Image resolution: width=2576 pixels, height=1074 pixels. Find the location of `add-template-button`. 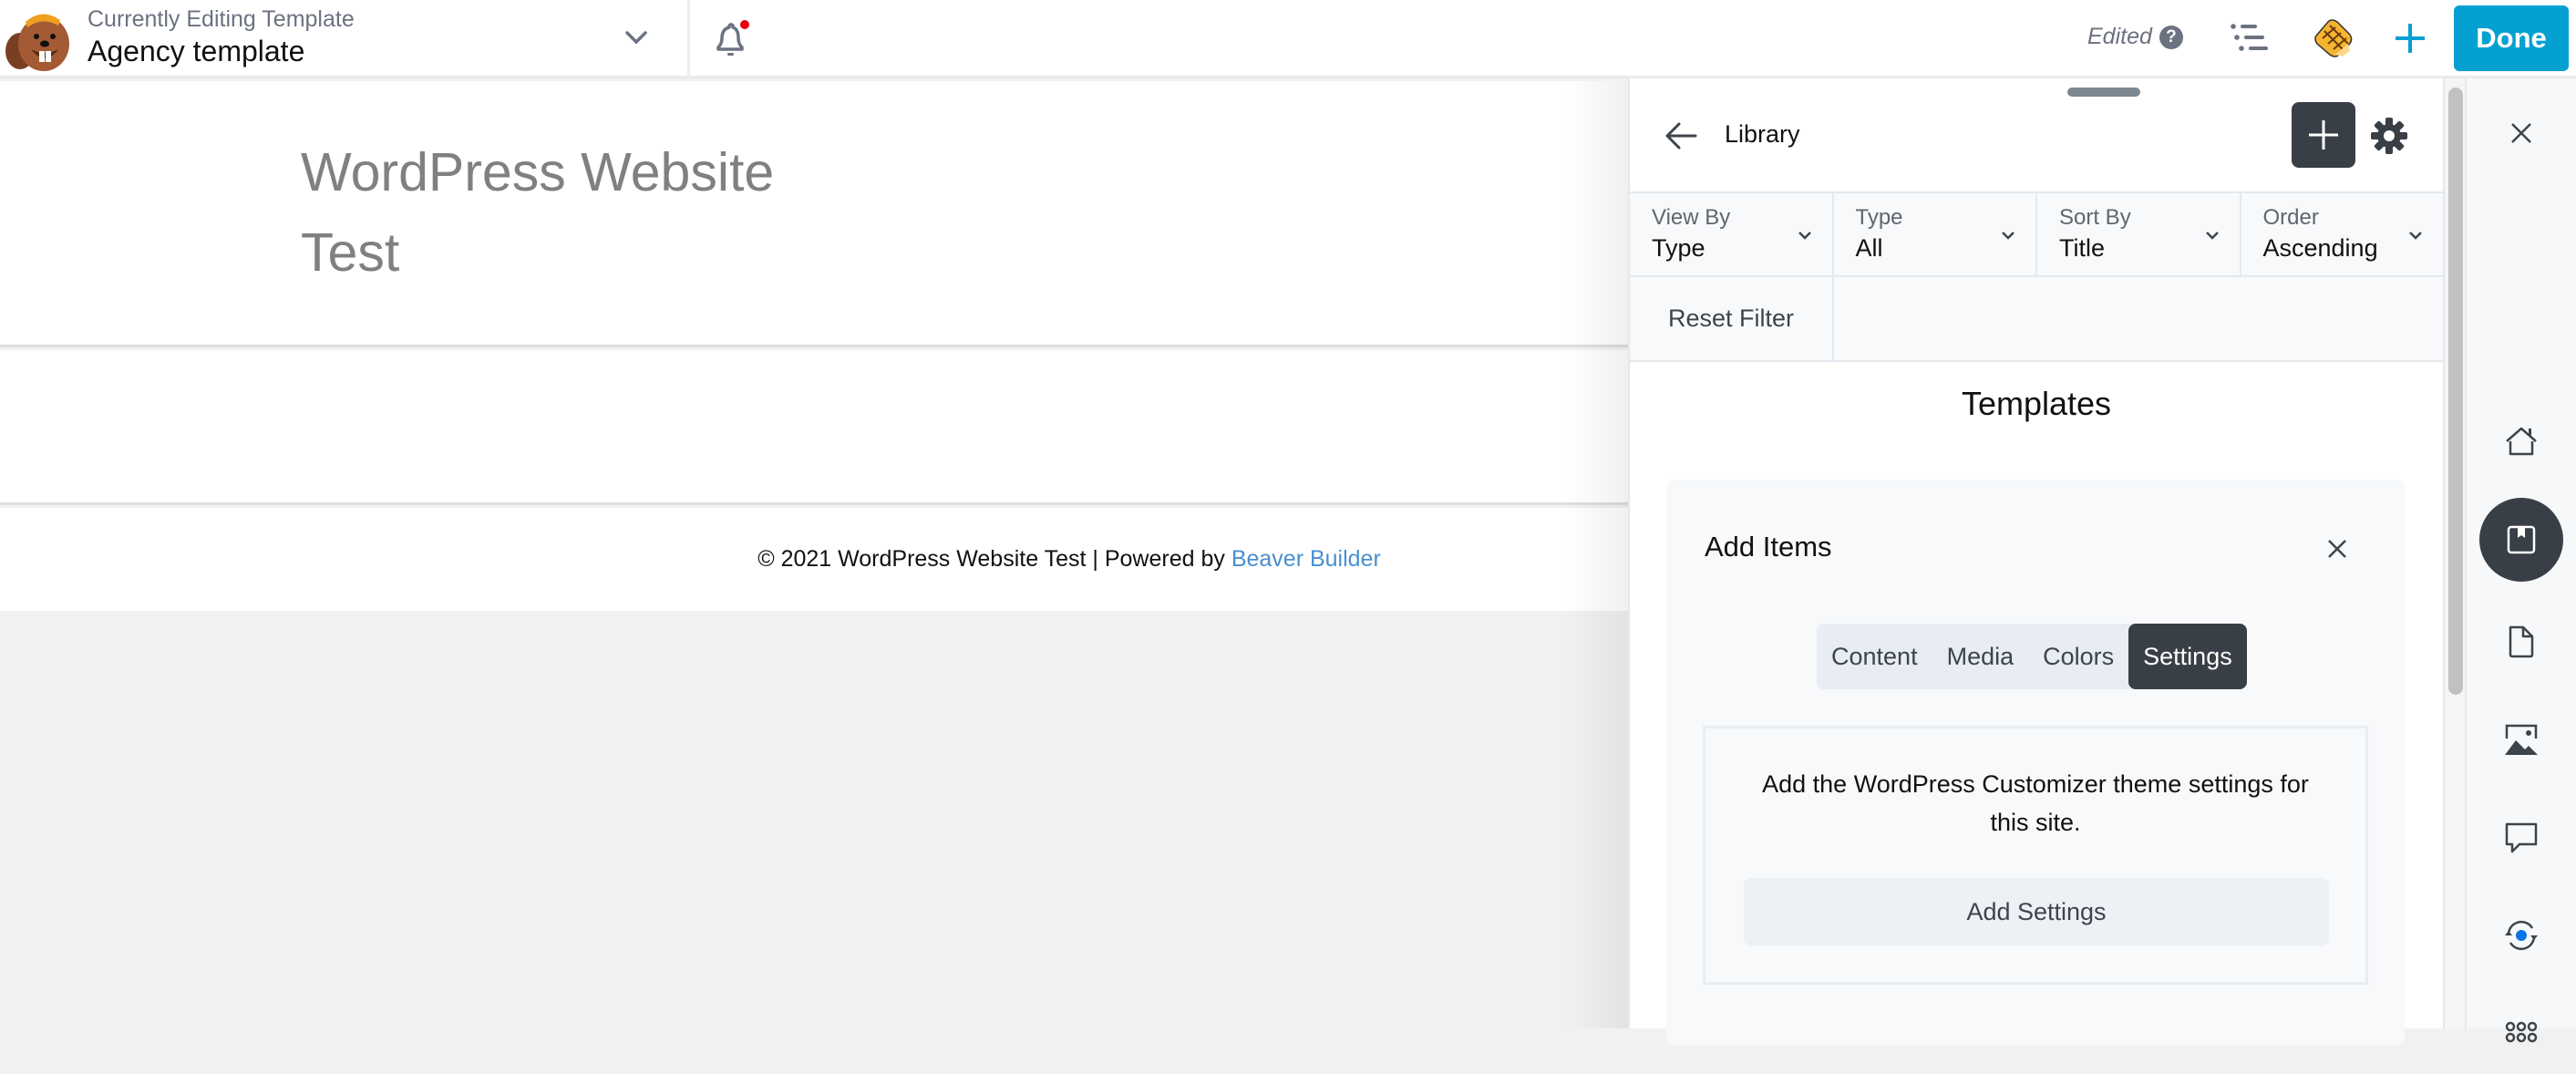

add-template-button is located at coordinates (2323, 135).